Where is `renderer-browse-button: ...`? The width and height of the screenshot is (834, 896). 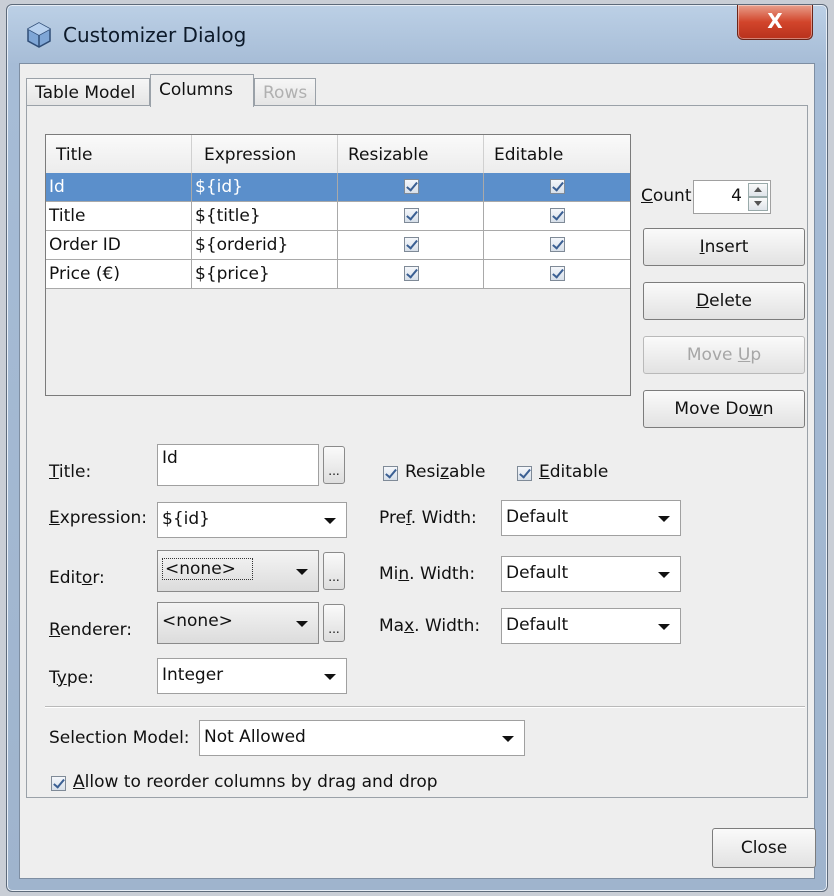 renderer-browse-button: ... is located at coordinates (334, 623).